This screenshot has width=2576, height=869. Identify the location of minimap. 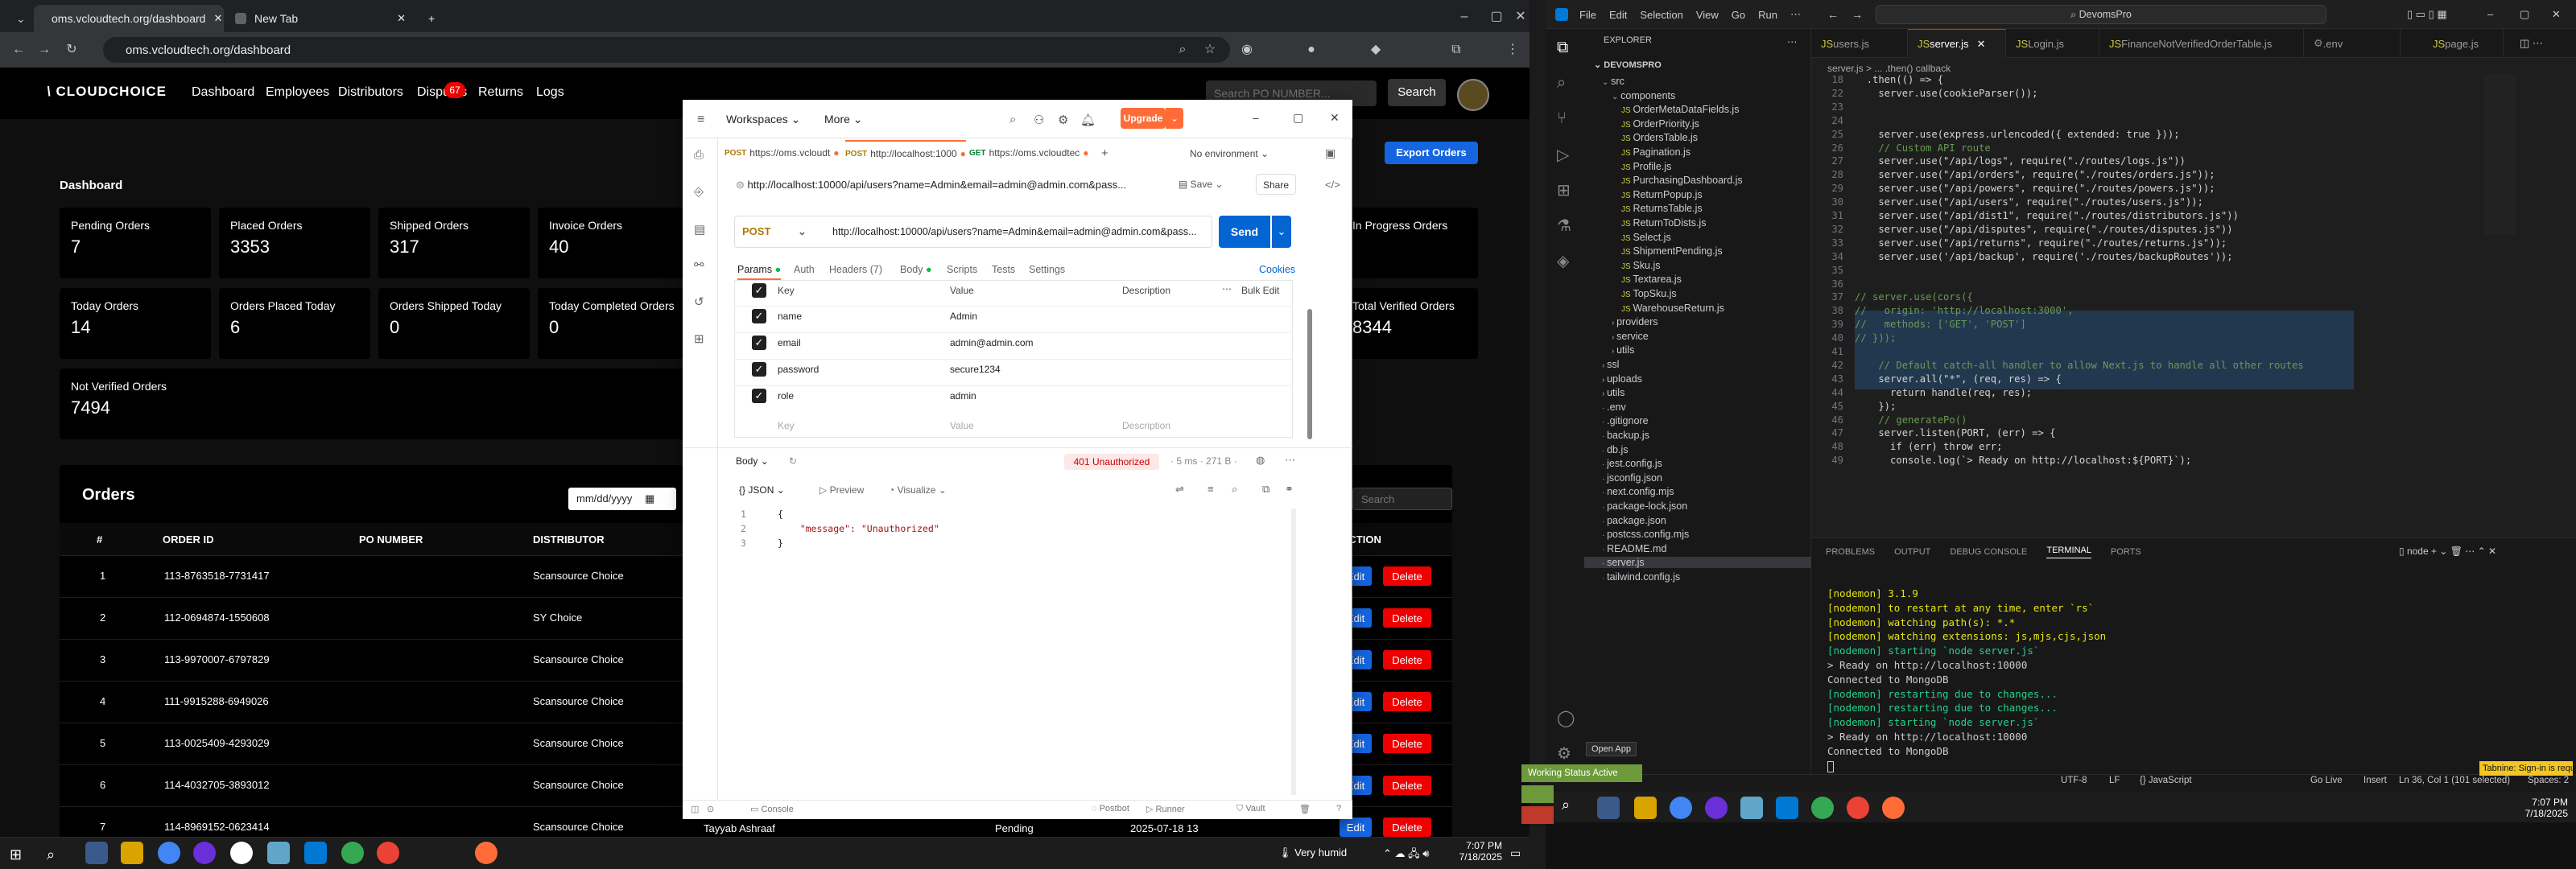
(2500, 154).